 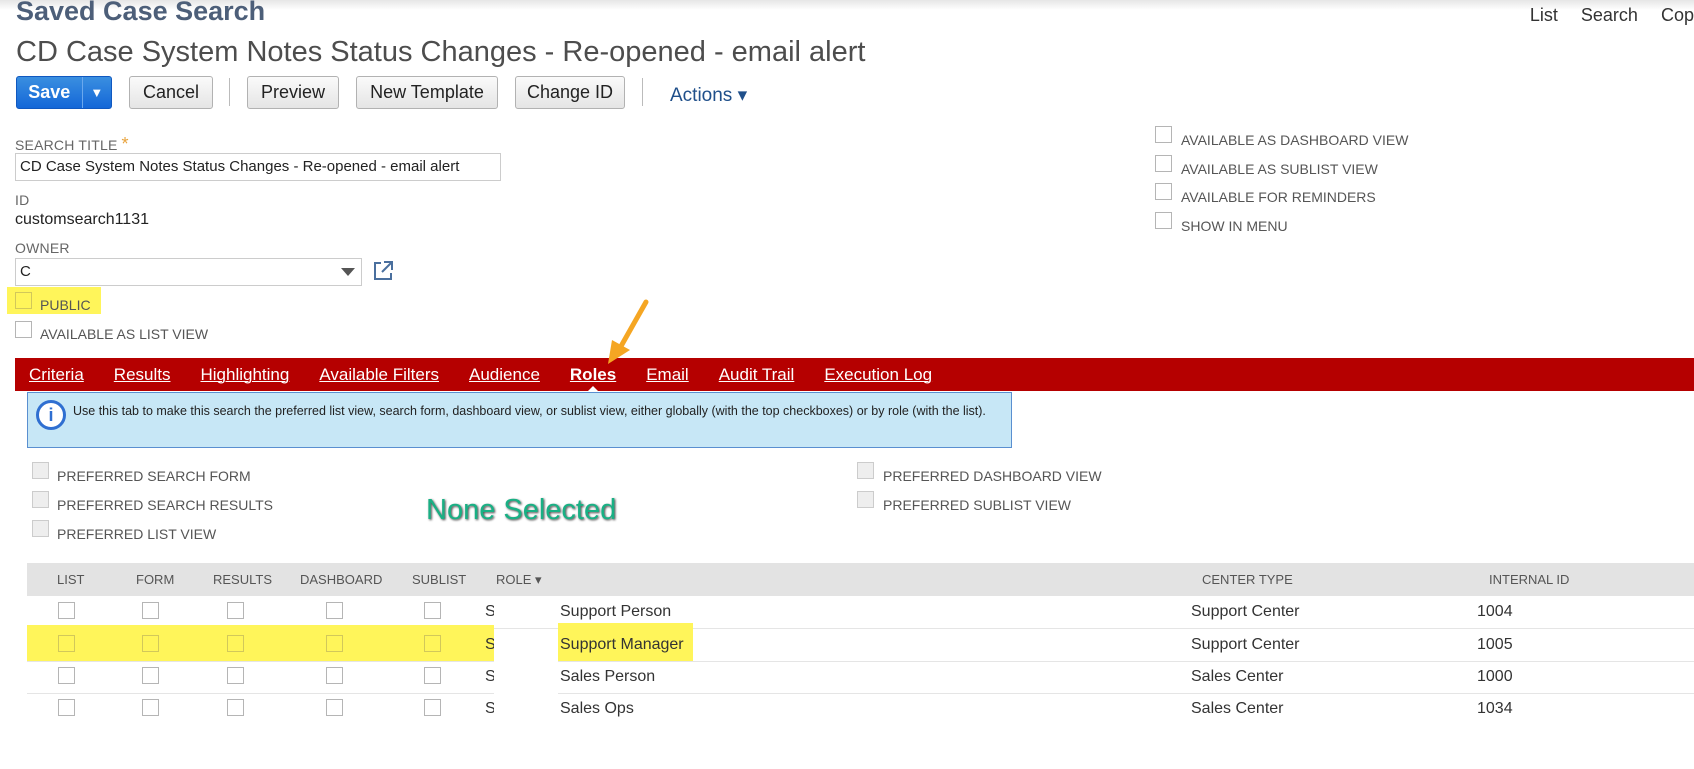 What do you see at coordinates (597, 708) in the screenshot?
I see `row-role: Sales Ops` at bounding box center [597, 708].